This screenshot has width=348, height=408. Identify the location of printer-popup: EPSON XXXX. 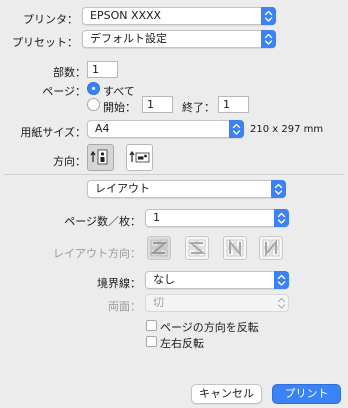
(179, 16).